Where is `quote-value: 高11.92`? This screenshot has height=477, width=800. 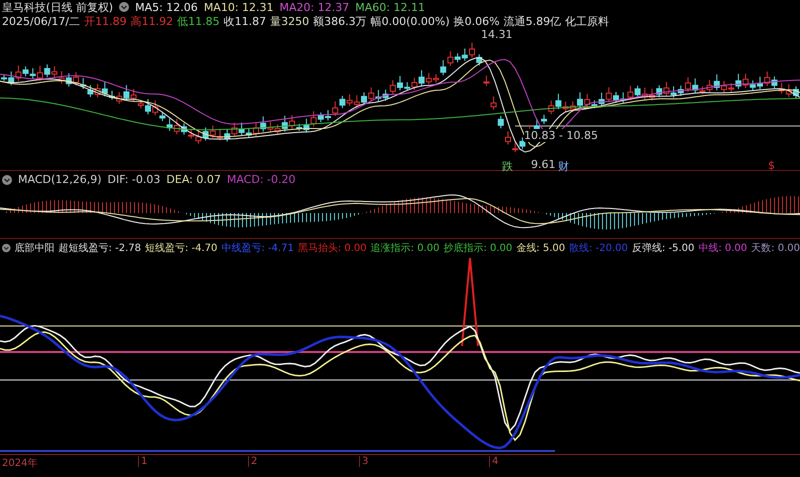 quote-value: 高11.92 is located at coordinates (152, 21).